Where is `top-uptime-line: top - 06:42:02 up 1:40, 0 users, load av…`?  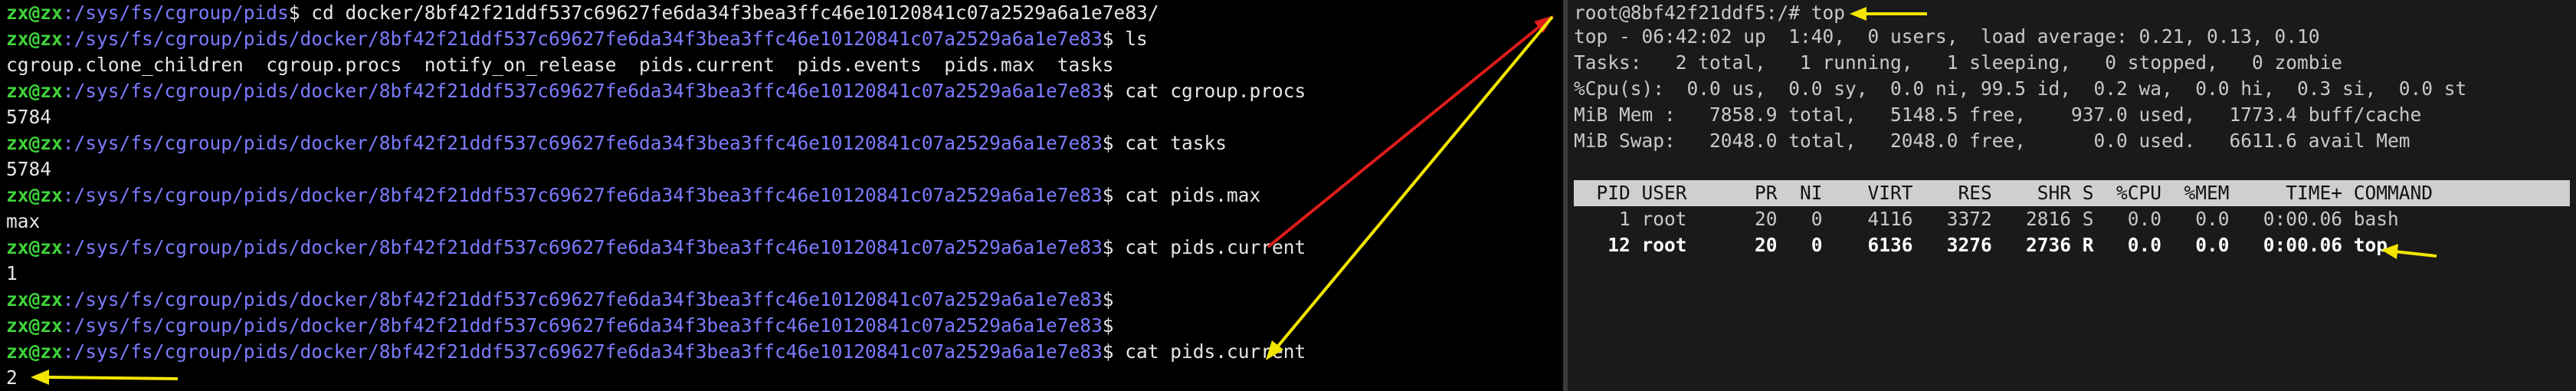 top-uptime-line: top - 06:42:02 up 1:40, 0 users, load av… is located at coordinates (1947, 36).